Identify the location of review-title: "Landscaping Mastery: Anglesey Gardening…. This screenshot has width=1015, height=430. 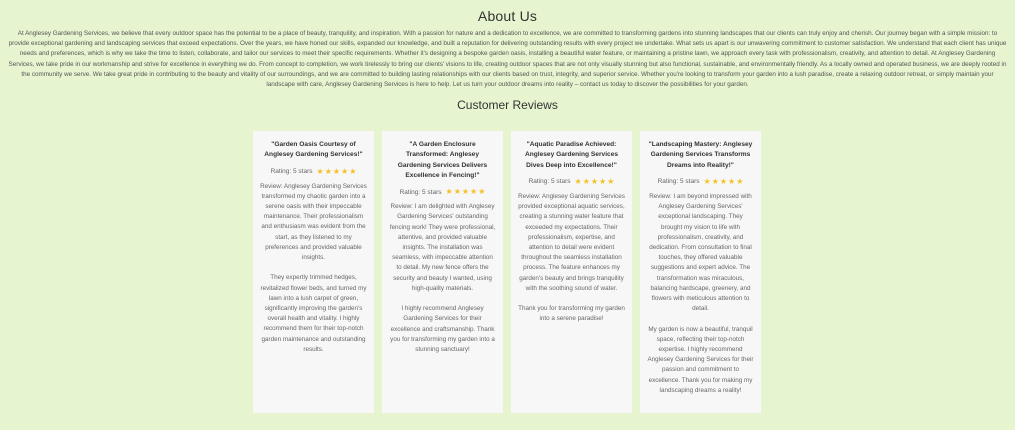
(700, 155).